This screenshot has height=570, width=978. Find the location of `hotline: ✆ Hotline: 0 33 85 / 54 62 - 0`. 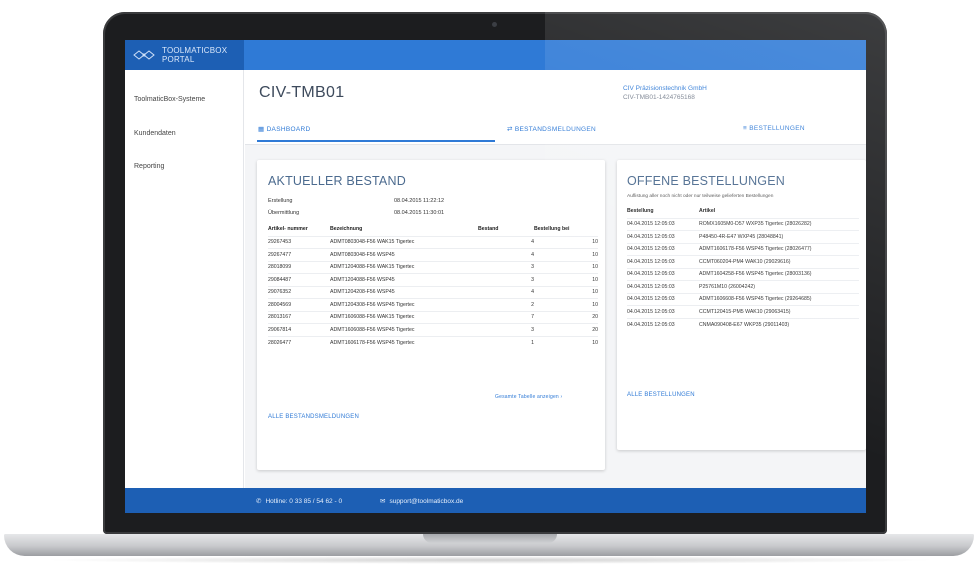

hotline: ✆ Hotline: 0 33 85 / 54 62 - 0 is located at coordinates (299, 501).